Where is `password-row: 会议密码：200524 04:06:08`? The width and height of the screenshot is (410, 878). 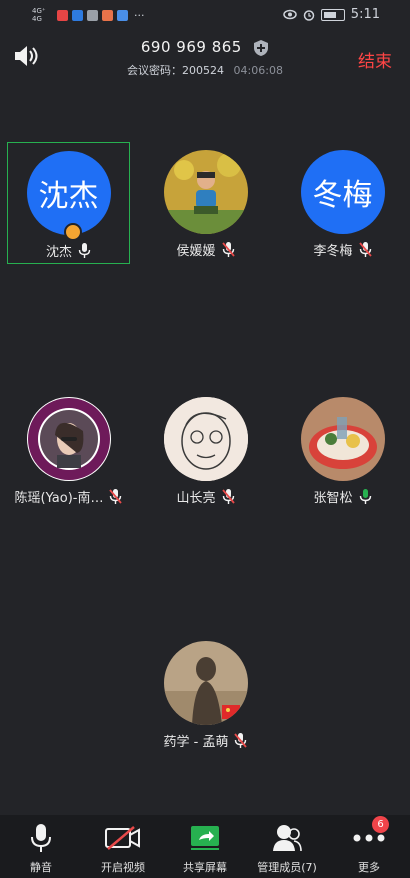 password-row: 会议密码：200524 04:06:08 is located at coordinates (205, 70).